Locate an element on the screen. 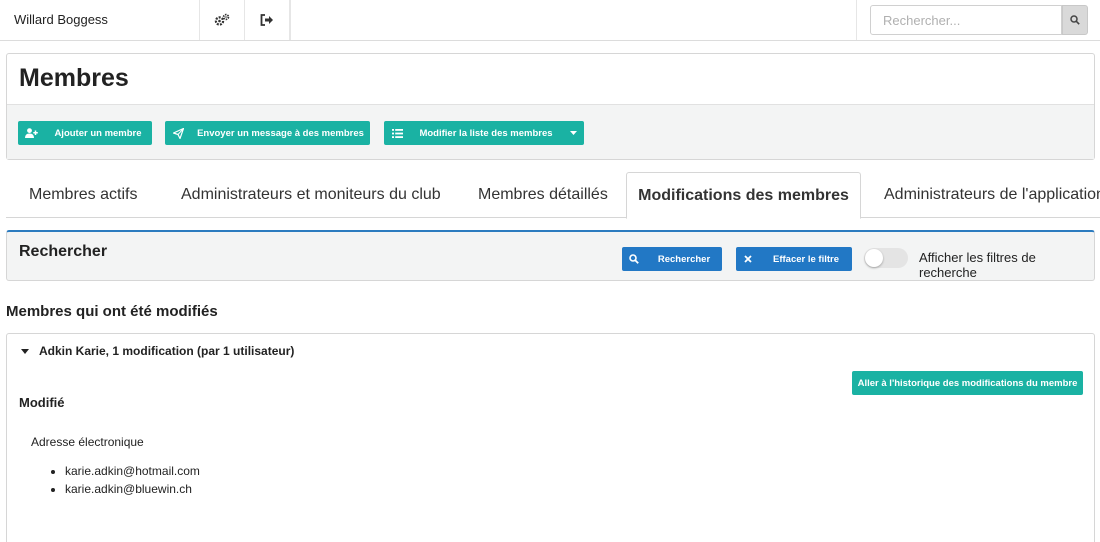 The height and width of the screenshot is (542, 1100). list-icon is located at coordinates (397, 133).